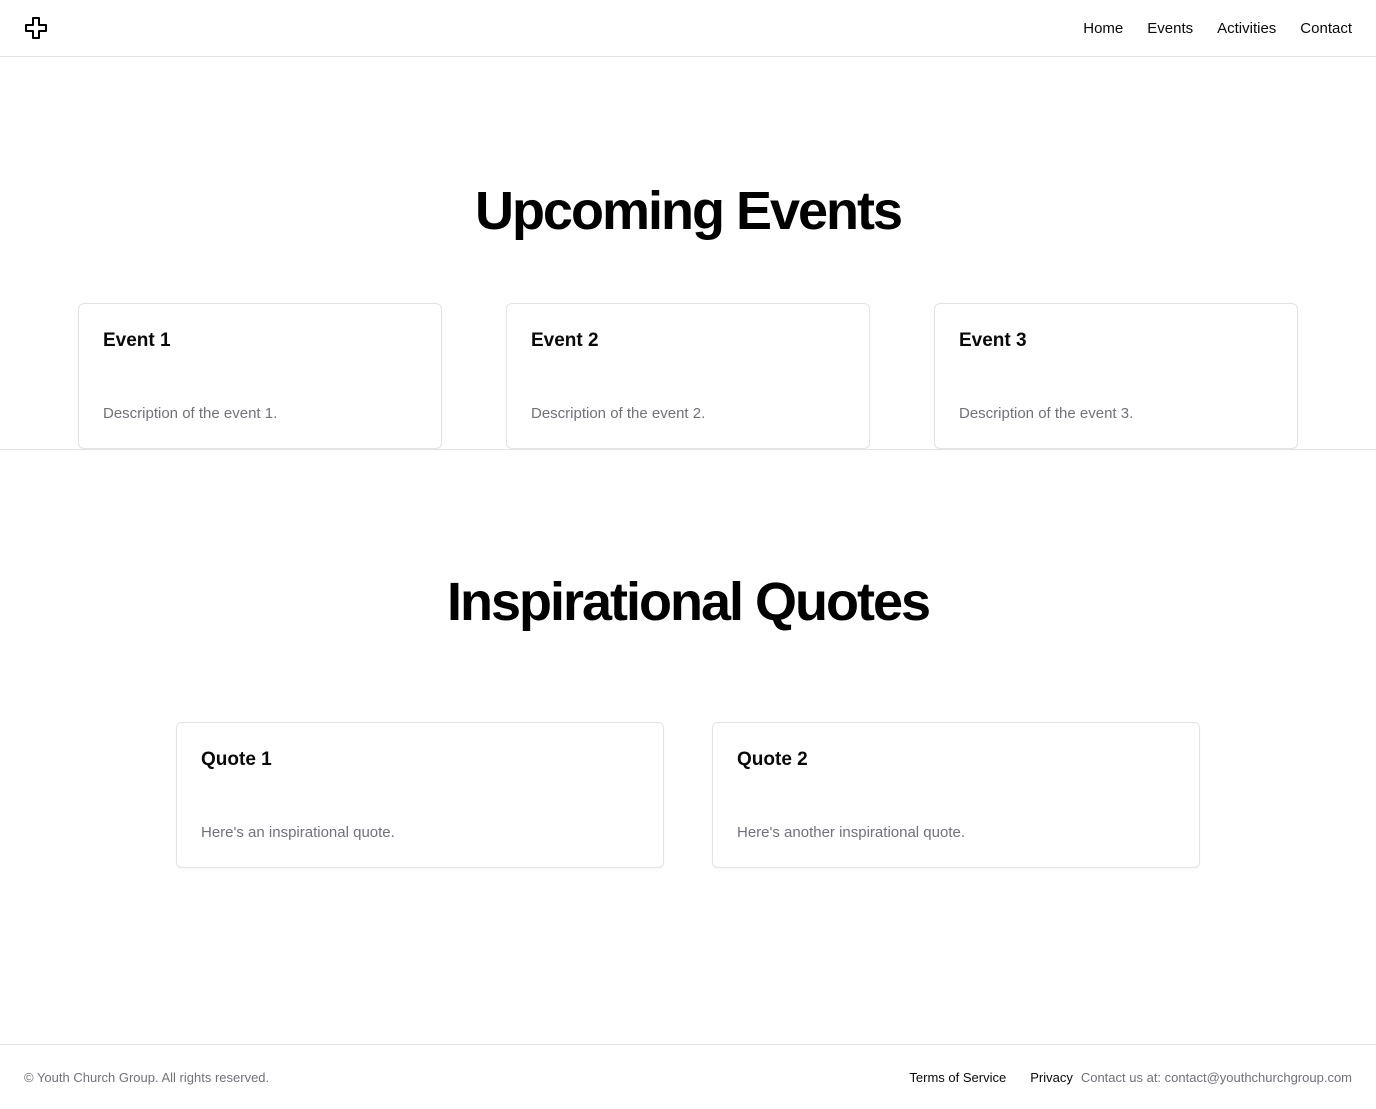  What do you see at coordinates (1170, 28) in the screenshot?
I see `nav-events-link: Events` at bounding box center [1170, 28].